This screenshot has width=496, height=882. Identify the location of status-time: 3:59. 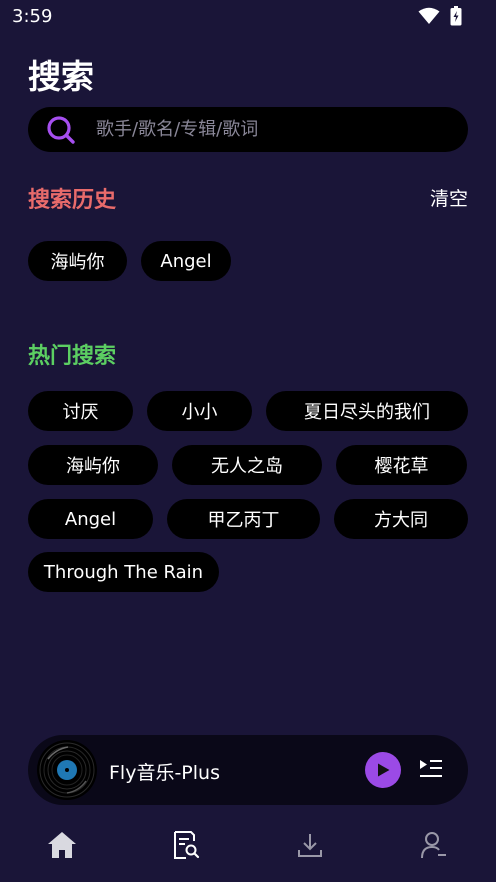
(32, 16).